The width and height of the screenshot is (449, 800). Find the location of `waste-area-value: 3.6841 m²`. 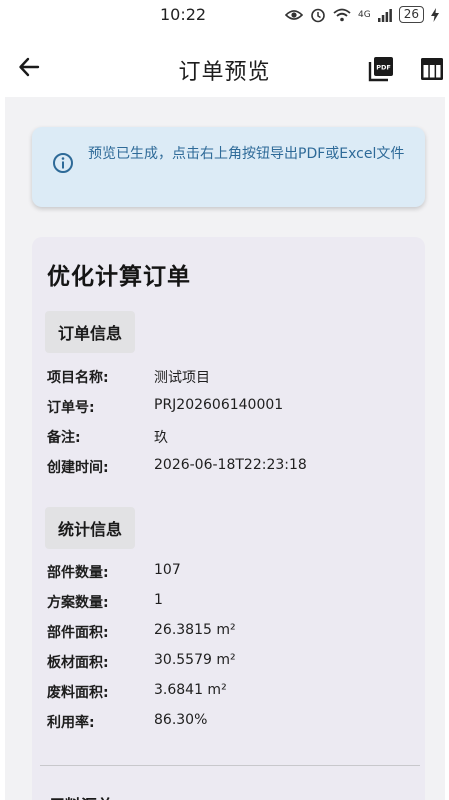

waste-area-value: 3.6841 m² is located at coordinates (190, 690).